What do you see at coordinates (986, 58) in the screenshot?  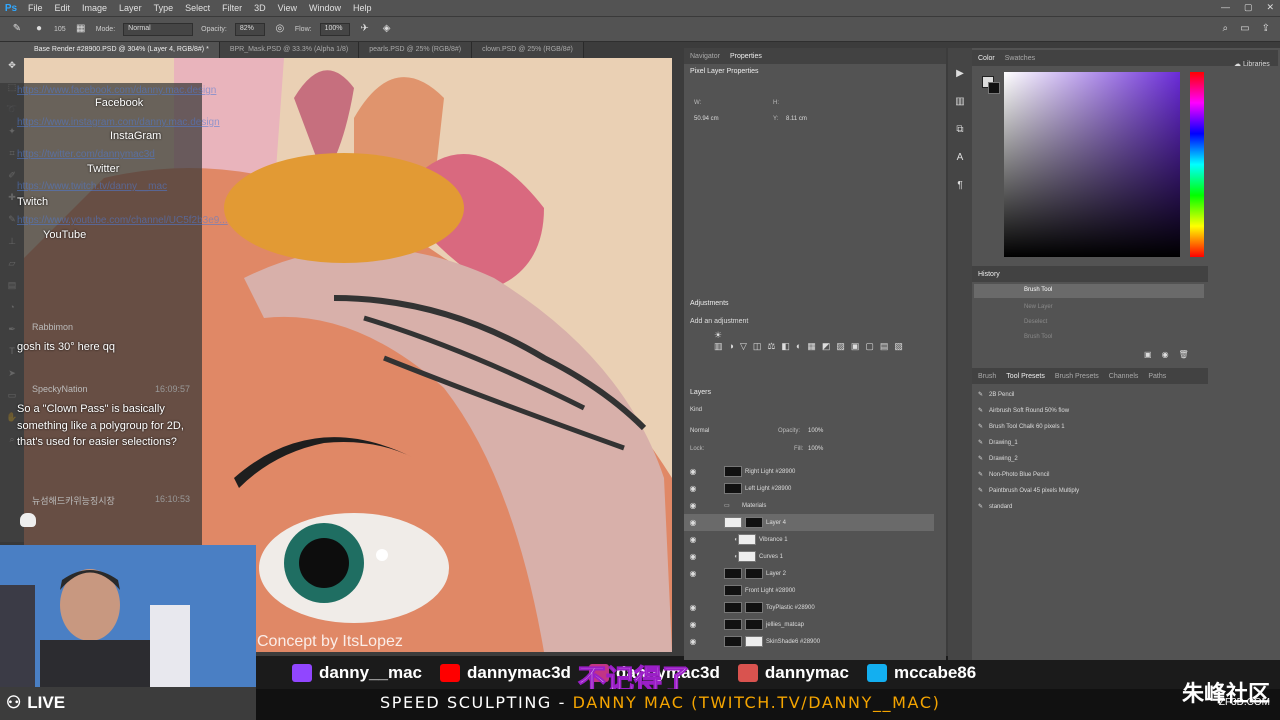 I see `tab-color: Color` at bounding box center [986, 58].